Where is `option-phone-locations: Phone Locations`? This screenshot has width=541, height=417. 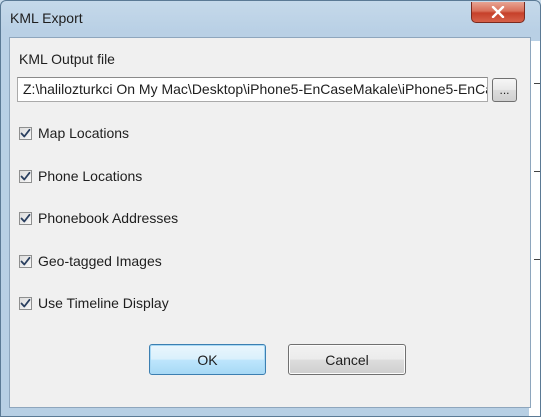
option-phone-locations: Phone Locations is located at coordinates (80, 176).